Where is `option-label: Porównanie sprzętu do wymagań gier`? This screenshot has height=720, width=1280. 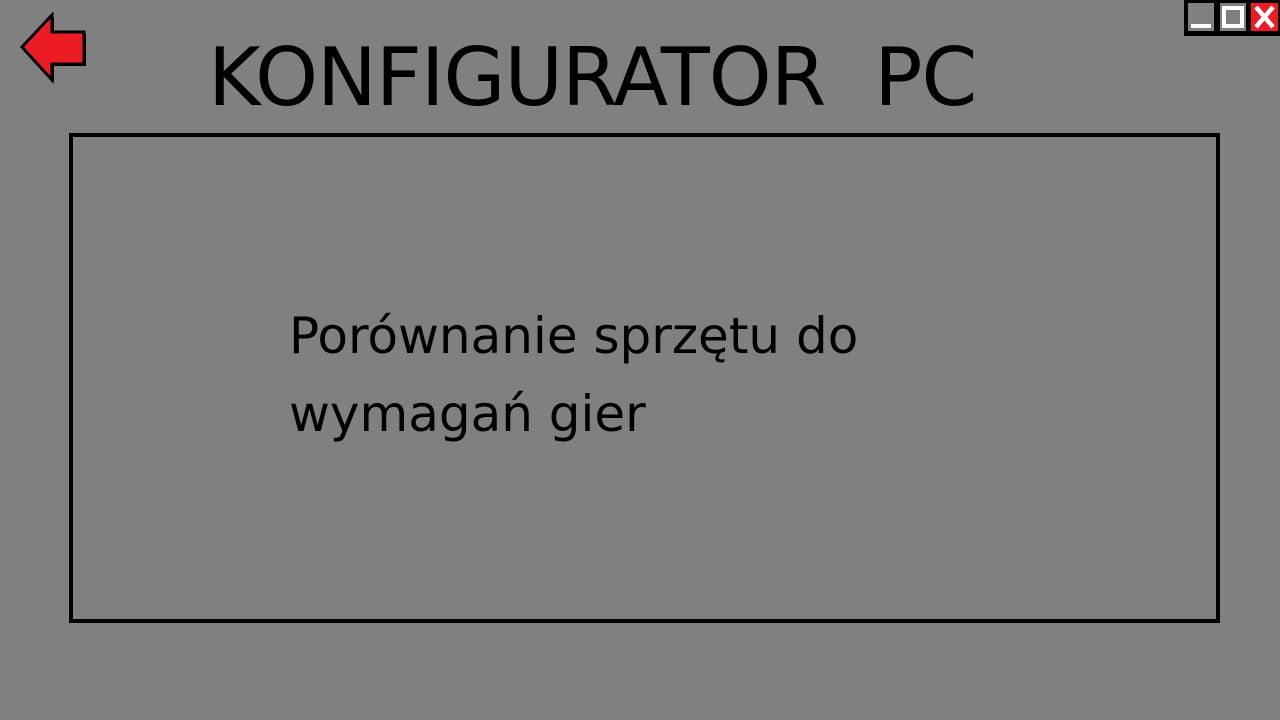
option-label: Porównanie sprzętu do wymagań gier is located at coordinates (574, 375).